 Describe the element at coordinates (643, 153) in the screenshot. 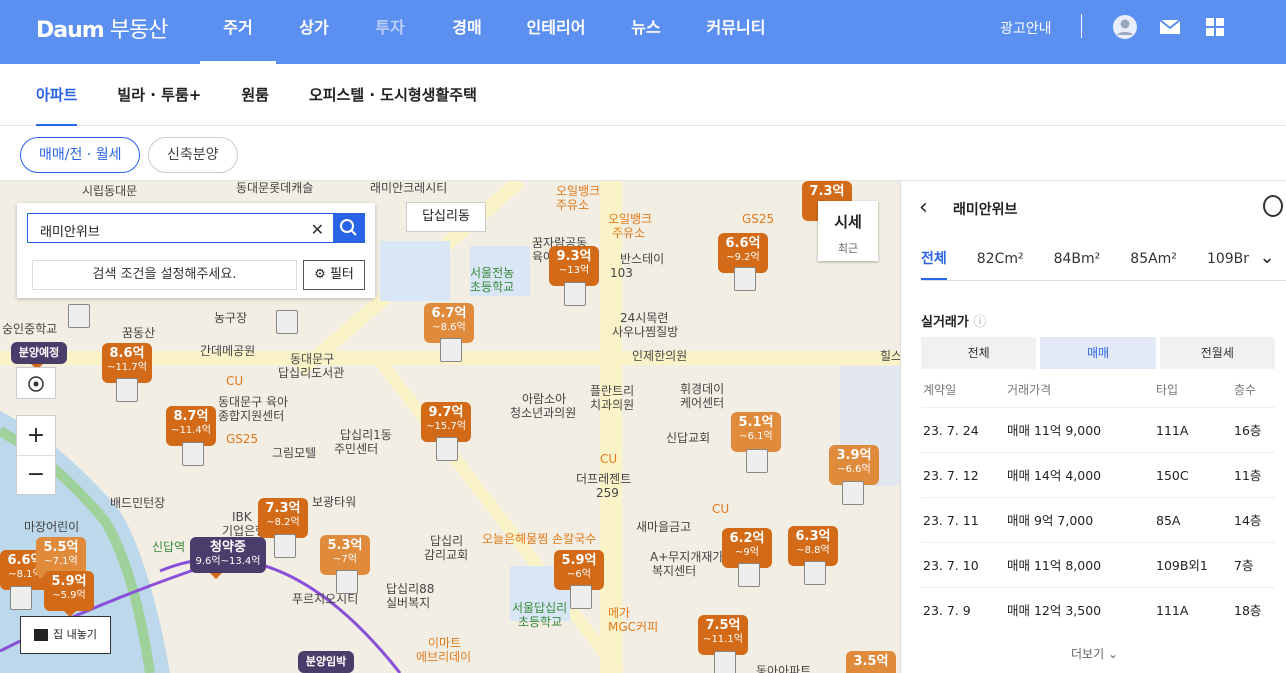

I see `deal-type-filters: 매매/전 · 월세 신축분양` at that location.